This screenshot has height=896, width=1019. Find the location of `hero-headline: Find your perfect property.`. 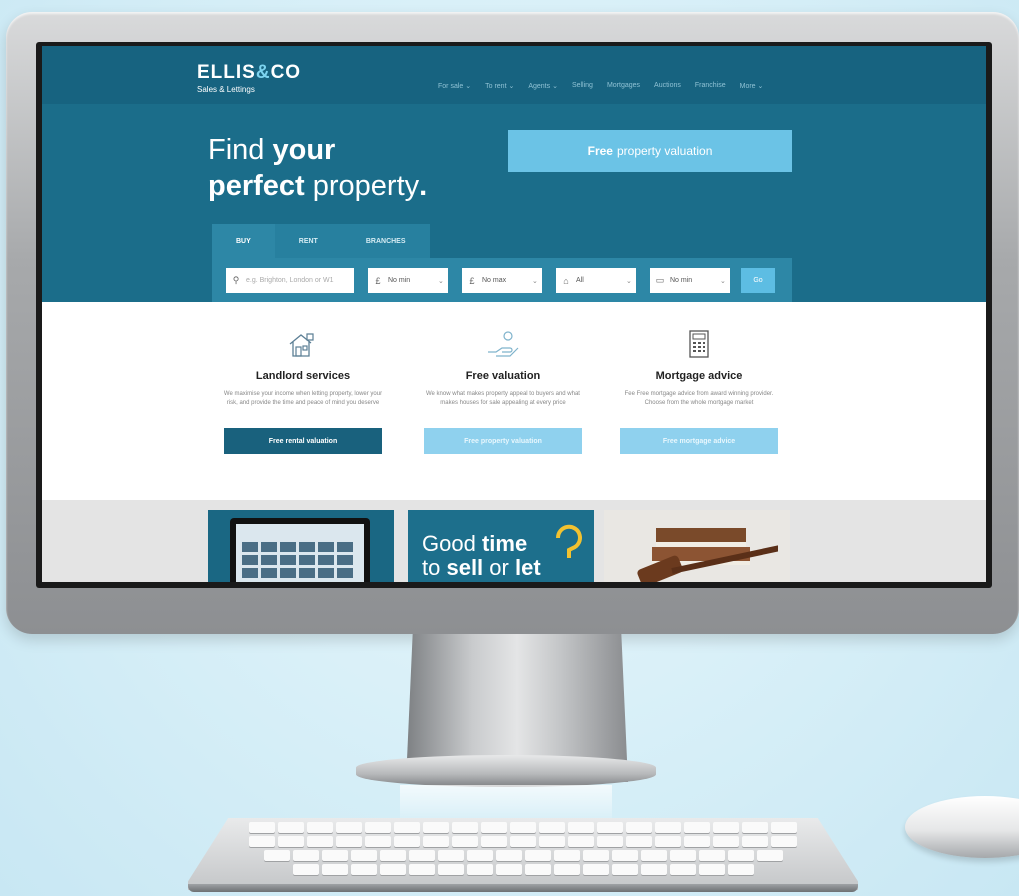

hero-headline: Find your perfect property. is located at coordinates (318, 168).